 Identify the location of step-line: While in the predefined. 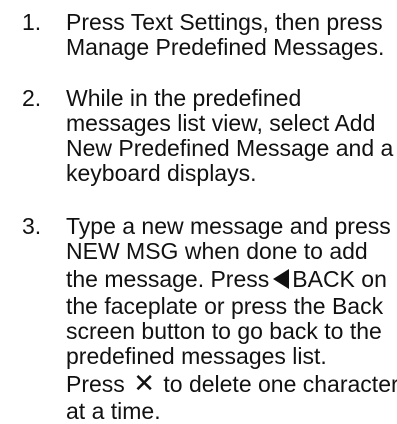
(184, 98).